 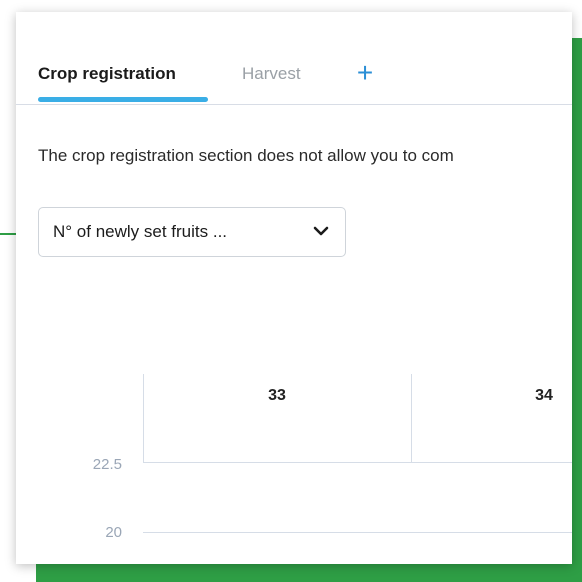 I want to click on tab-crop-registration: Crop registration, so click(x=107, y=74).